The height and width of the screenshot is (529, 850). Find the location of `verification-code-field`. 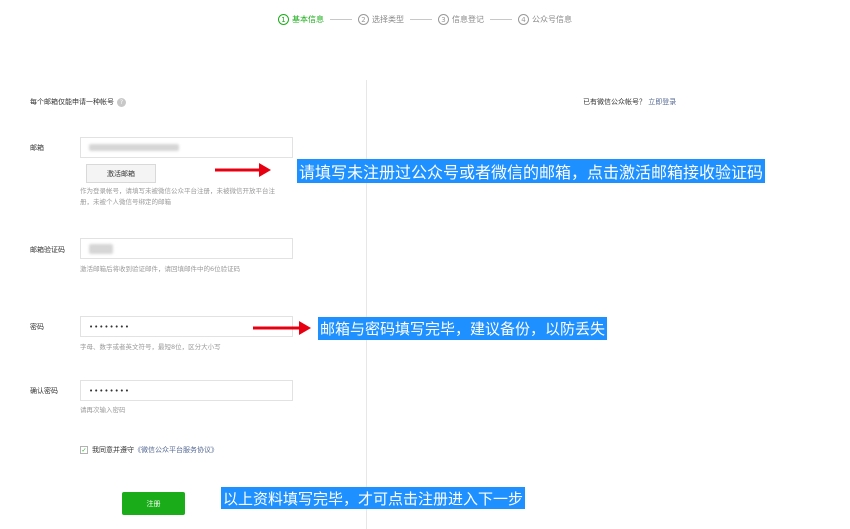

verification-code-field is located at coordinates (186, 248).